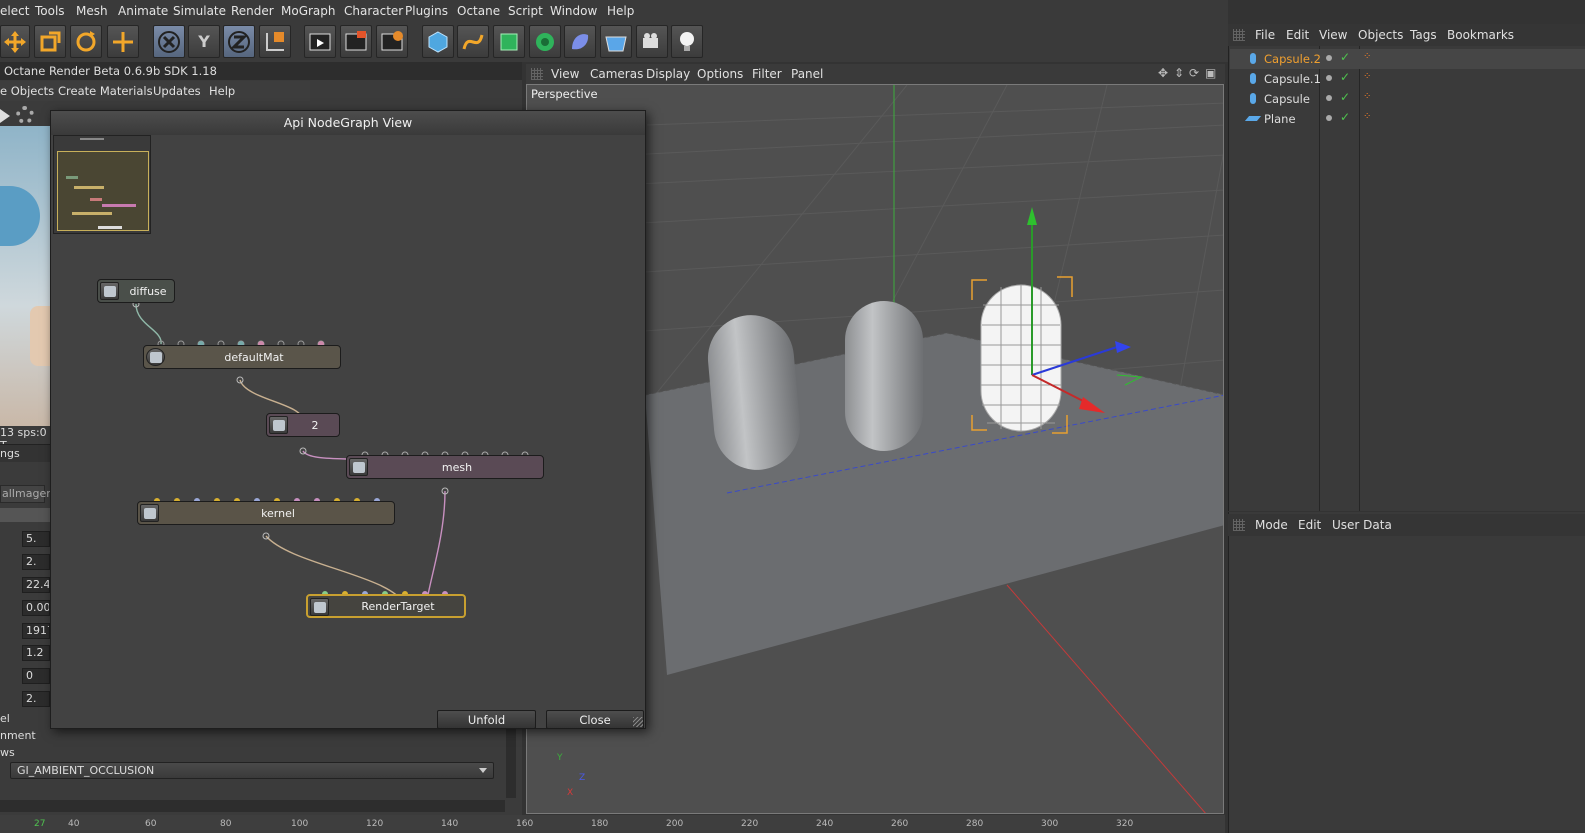 This screenshot has height=833, width=1585. What do you see at coordinates (720, 74) in the screenshot?
I see `viewport-menu-options: Options` at bounding box center [720, 74].